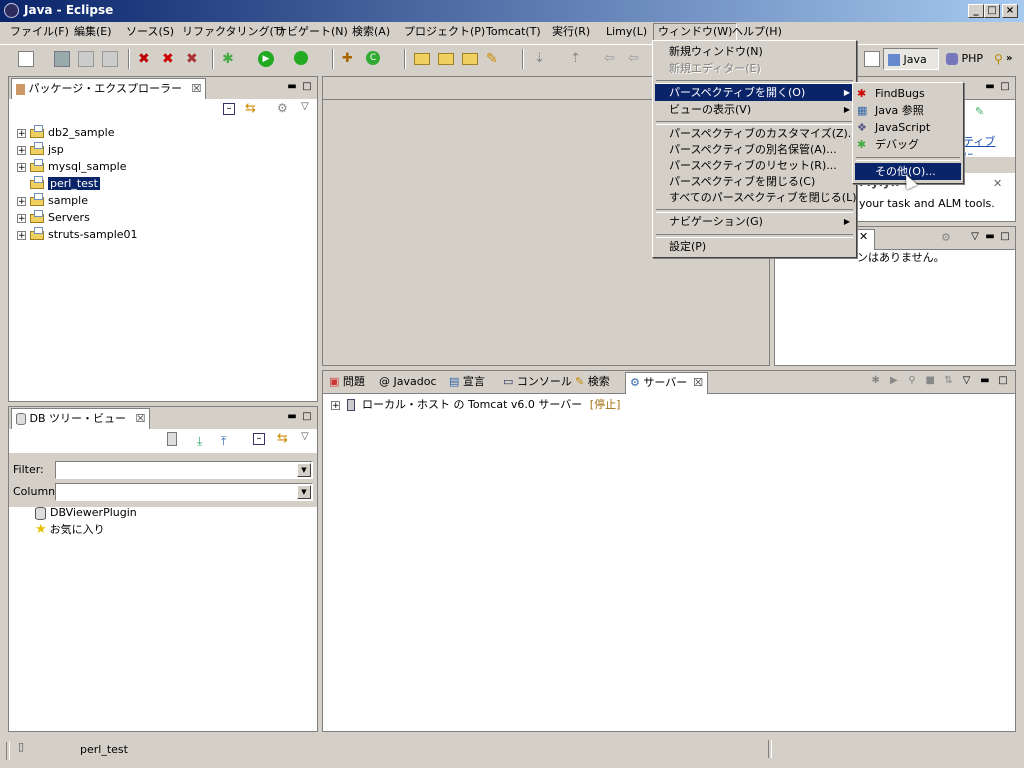 Image resolution: width=1024 pixels, height=768 pixels. Describe the element at coordinates (626, 32) in the screenshot. I see `menu-limy: Limy(L)` at that location.